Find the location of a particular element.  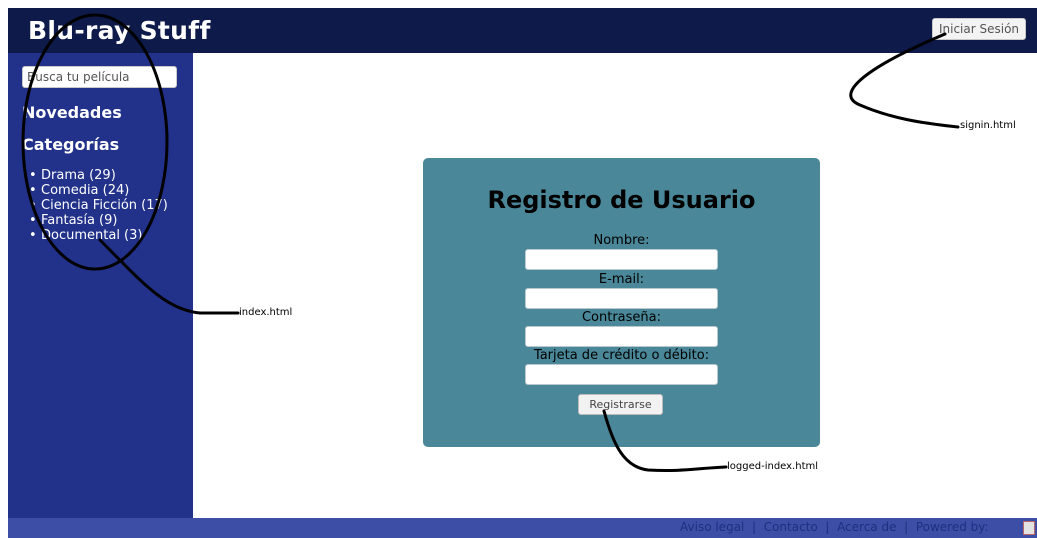

powered-by-logo is located at coordinates (1029, 528).